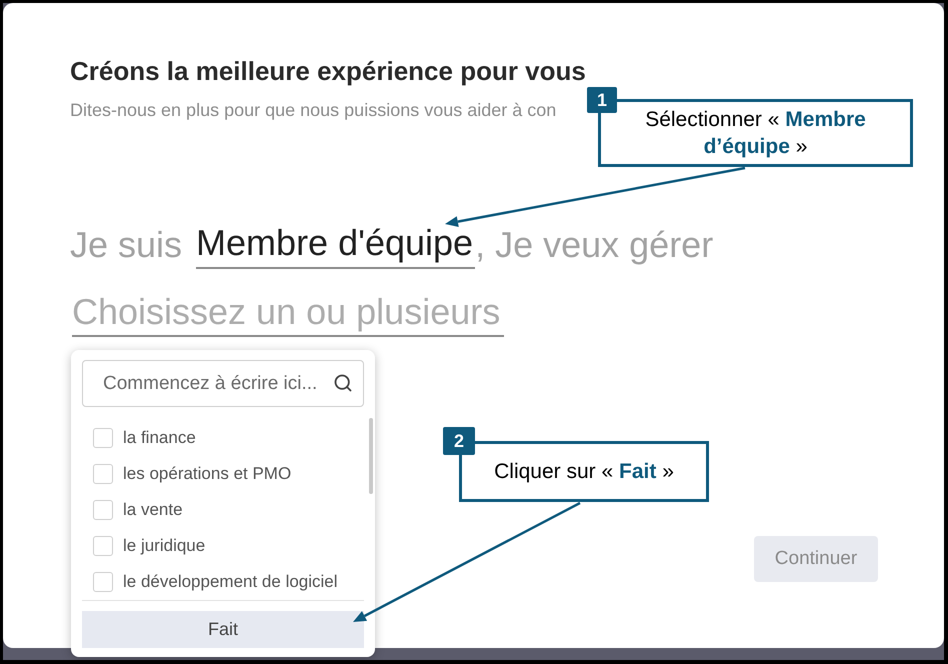 Image resolution: width=948 pixels, height=664 pixels. What do you see at coordinates (371, 456) in the screenshot?
I see `scrollbar` at bounding box center [371, 456].